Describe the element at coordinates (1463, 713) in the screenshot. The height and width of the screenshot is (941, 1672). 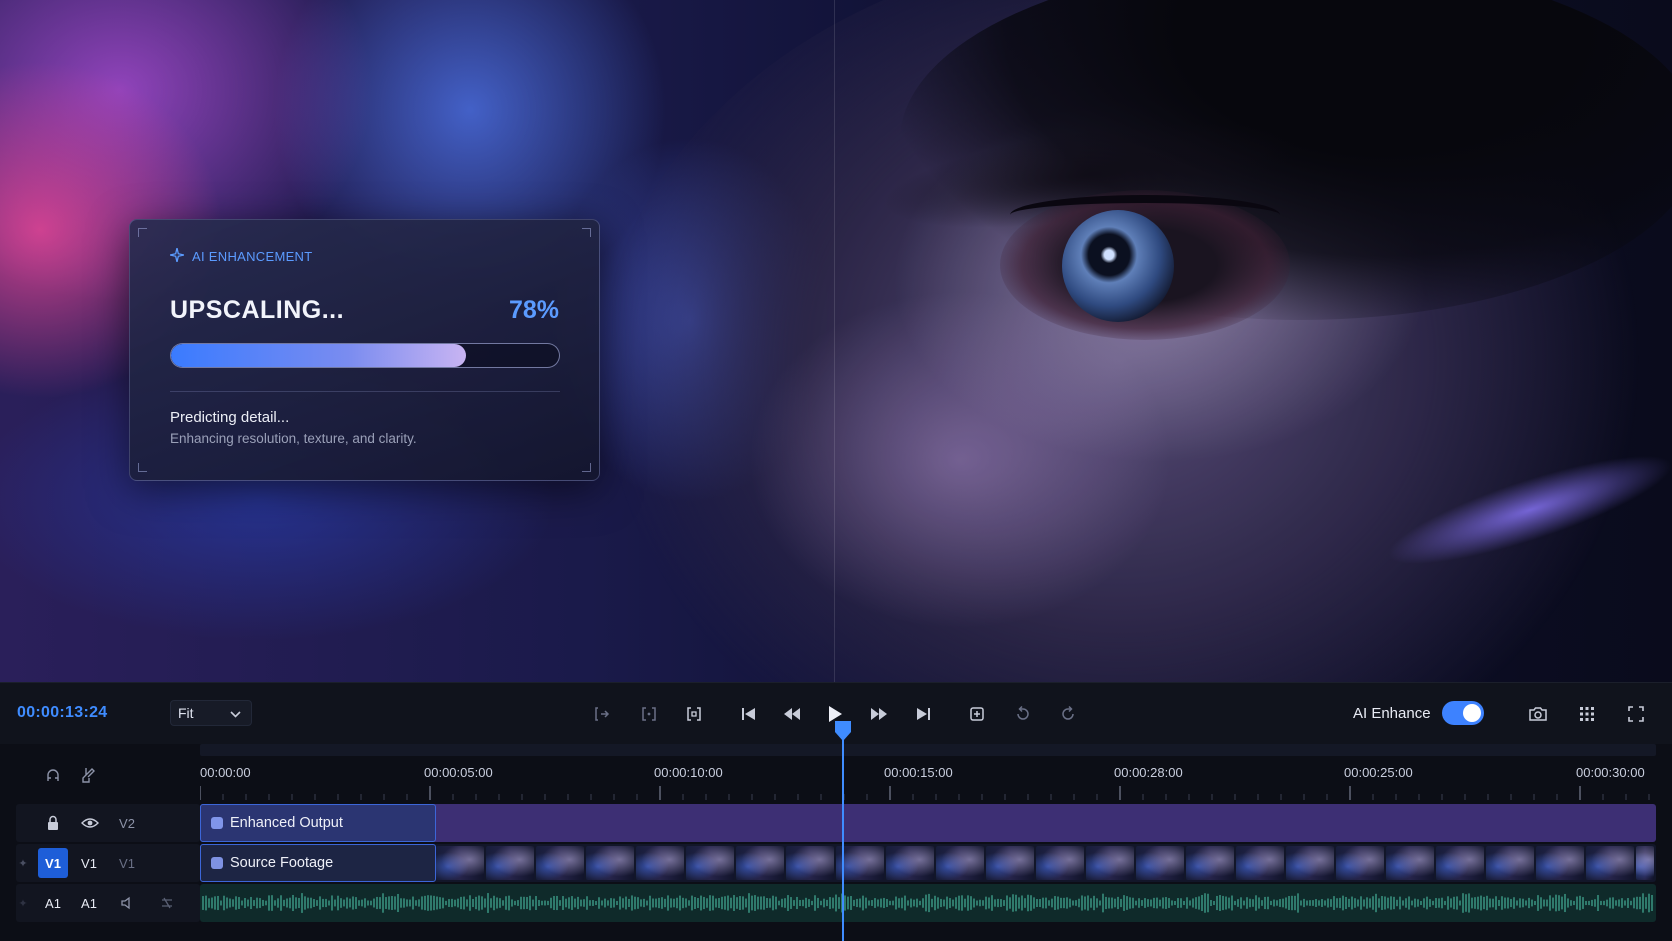
I see `ai-enhance-toggle` at that location.